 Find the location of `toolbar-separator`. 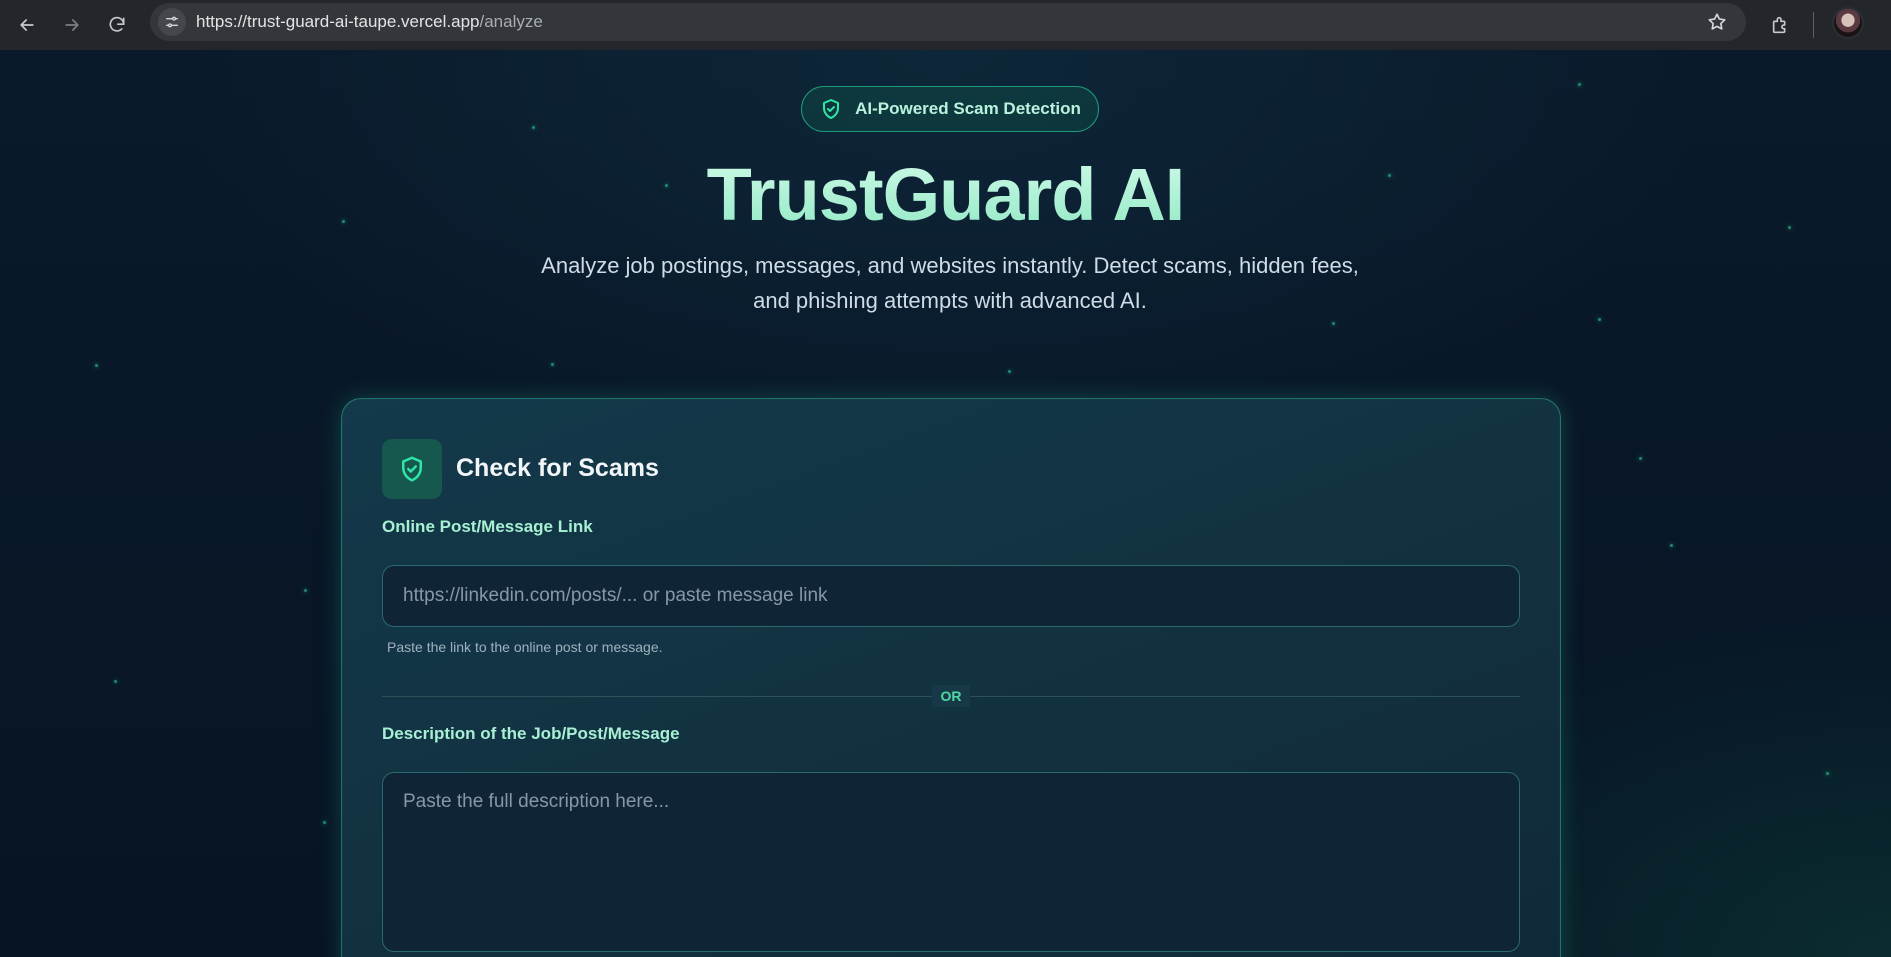

toolbar-separator is located at coordinates (1813, 25).